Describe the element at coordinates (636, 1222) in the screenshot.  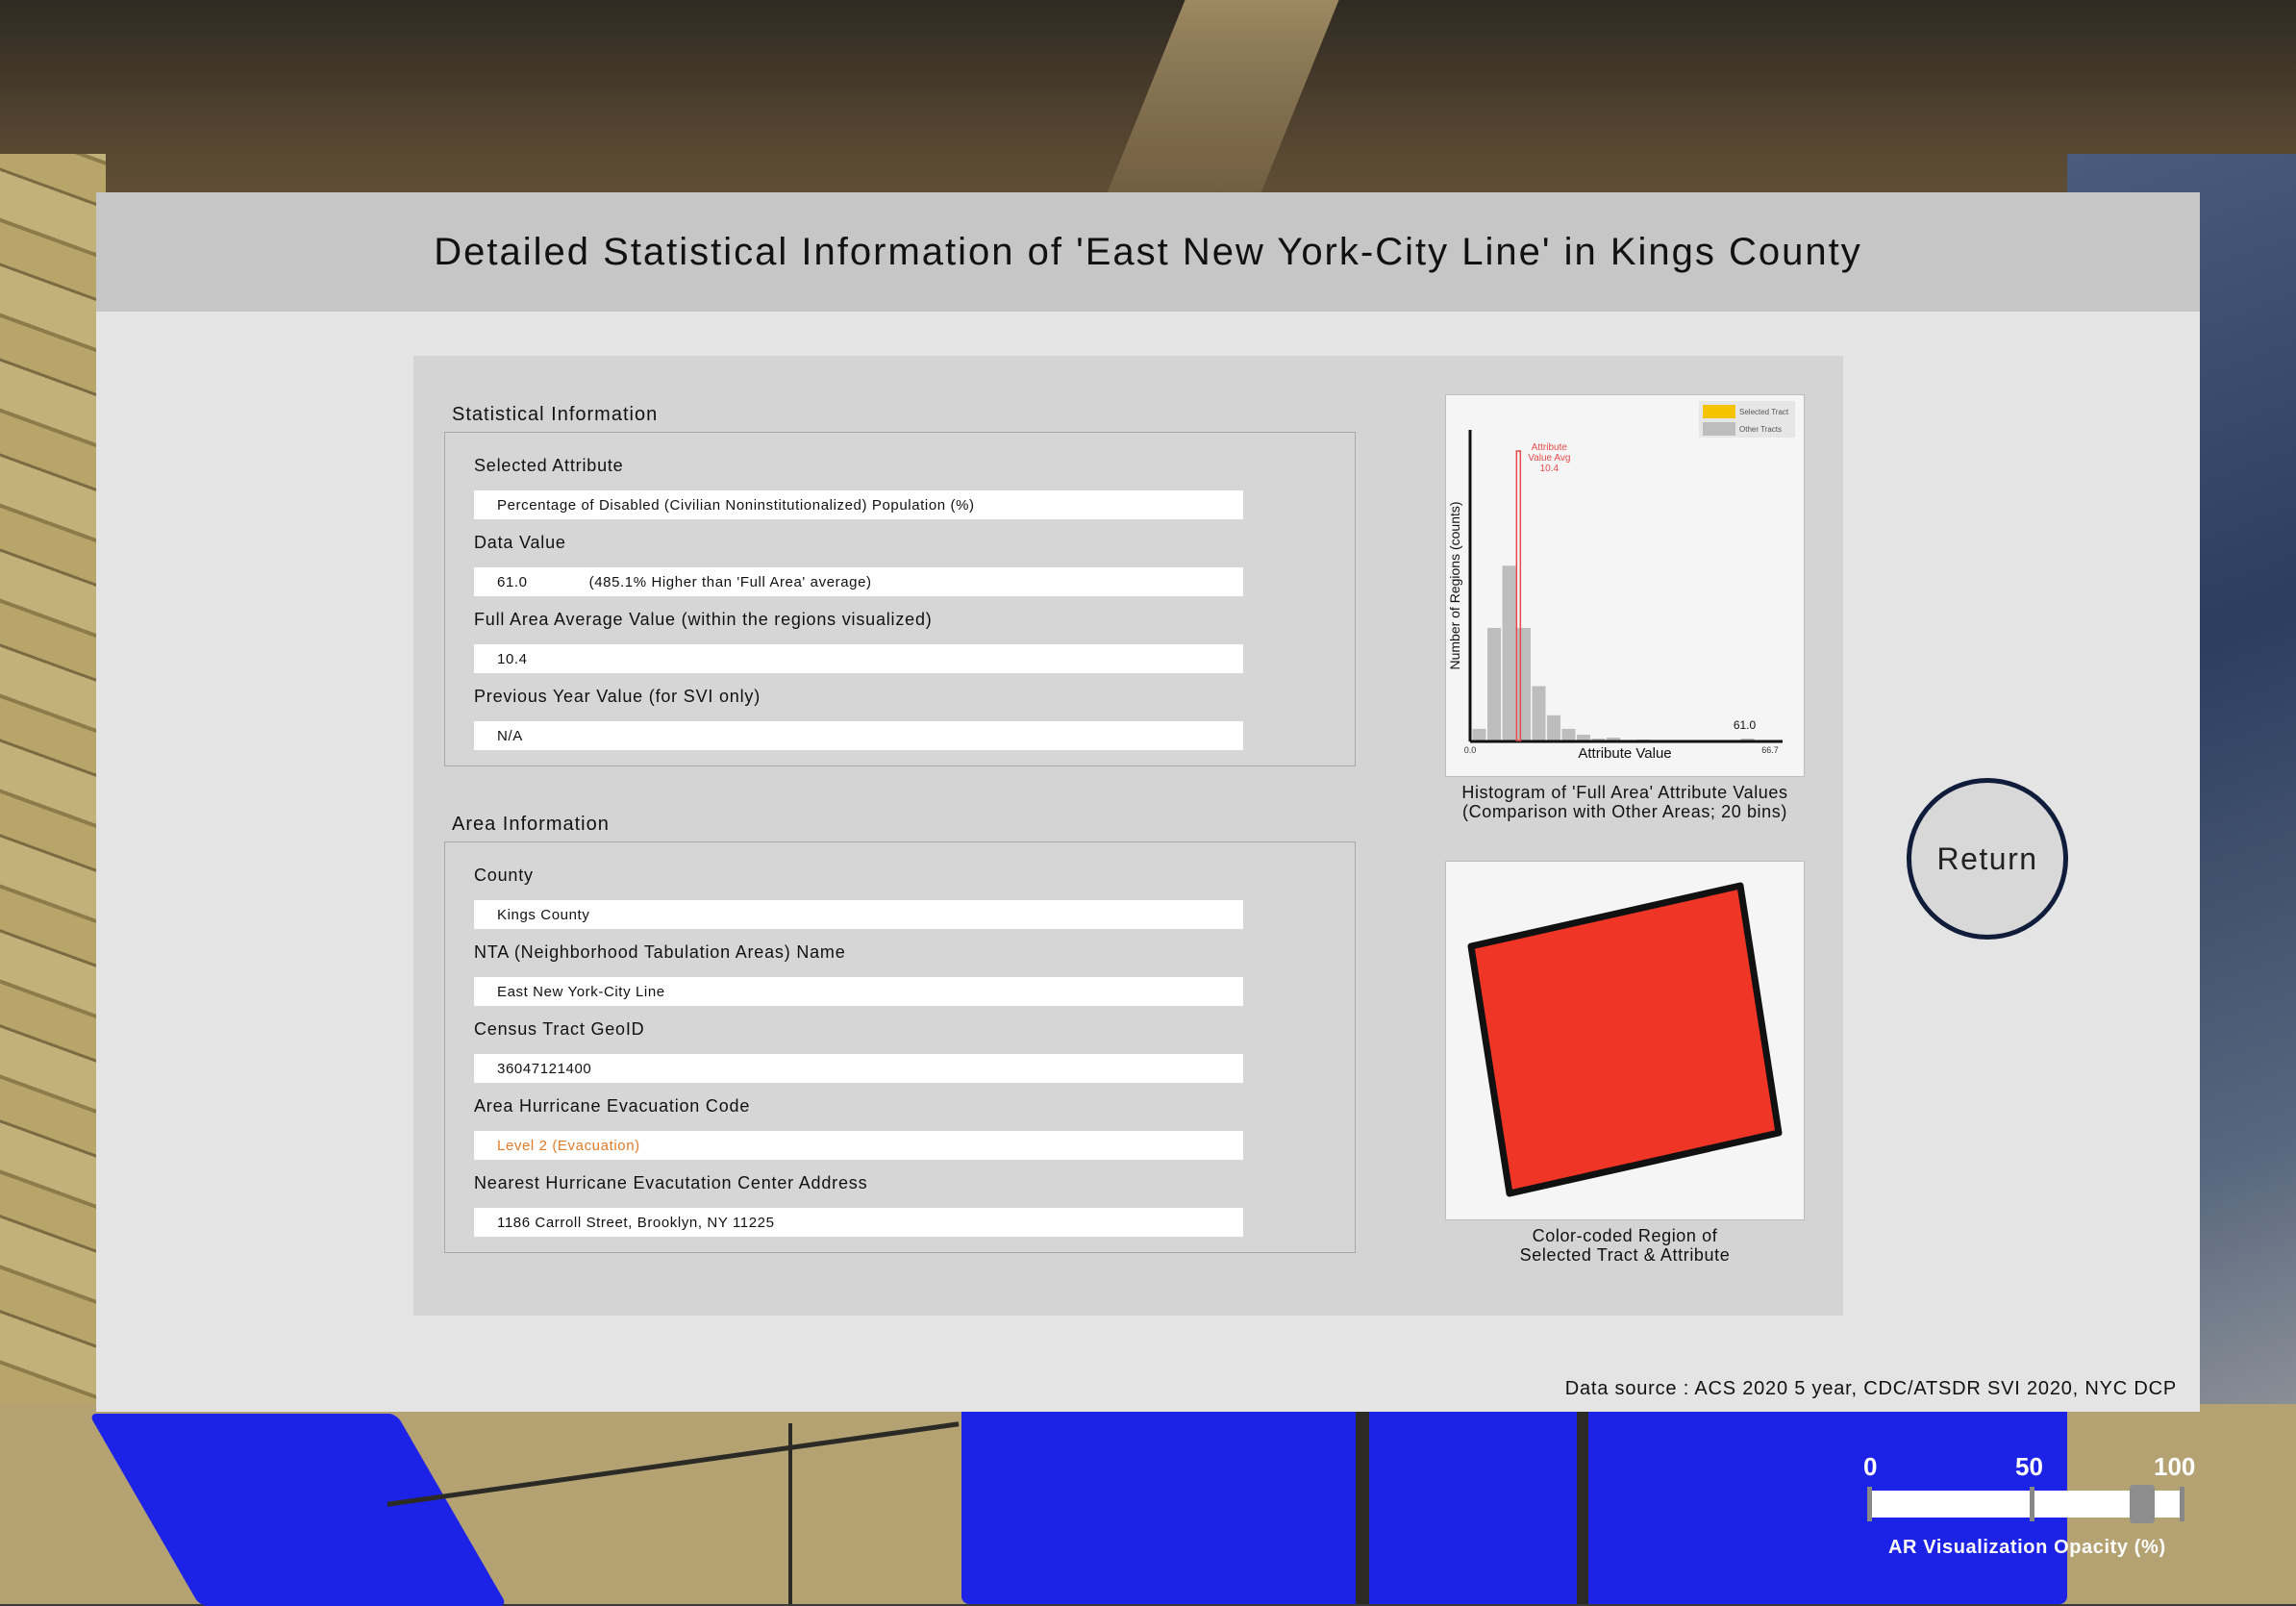
I see `evacuation-center-value: 1186 Carroll Street, Brooklyn, NY 11225` at that location.